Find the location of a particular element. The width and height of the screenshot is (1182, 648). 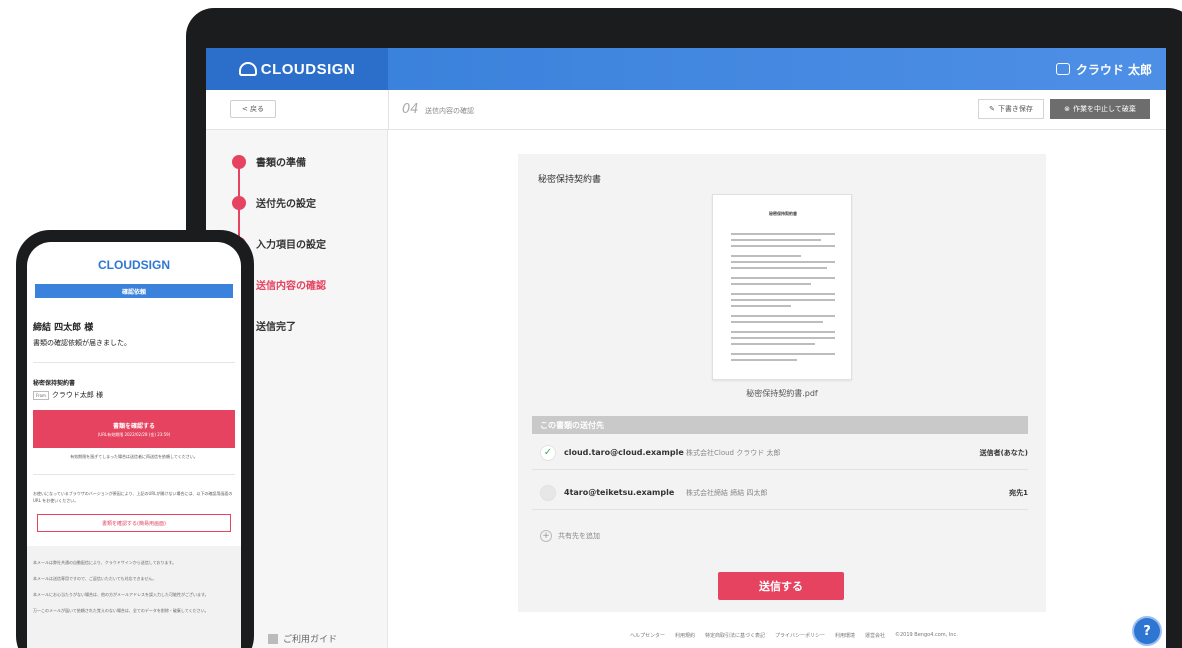

phone-message: 書類の確認依頼が届きました。 is located at coordinates (82, 343).